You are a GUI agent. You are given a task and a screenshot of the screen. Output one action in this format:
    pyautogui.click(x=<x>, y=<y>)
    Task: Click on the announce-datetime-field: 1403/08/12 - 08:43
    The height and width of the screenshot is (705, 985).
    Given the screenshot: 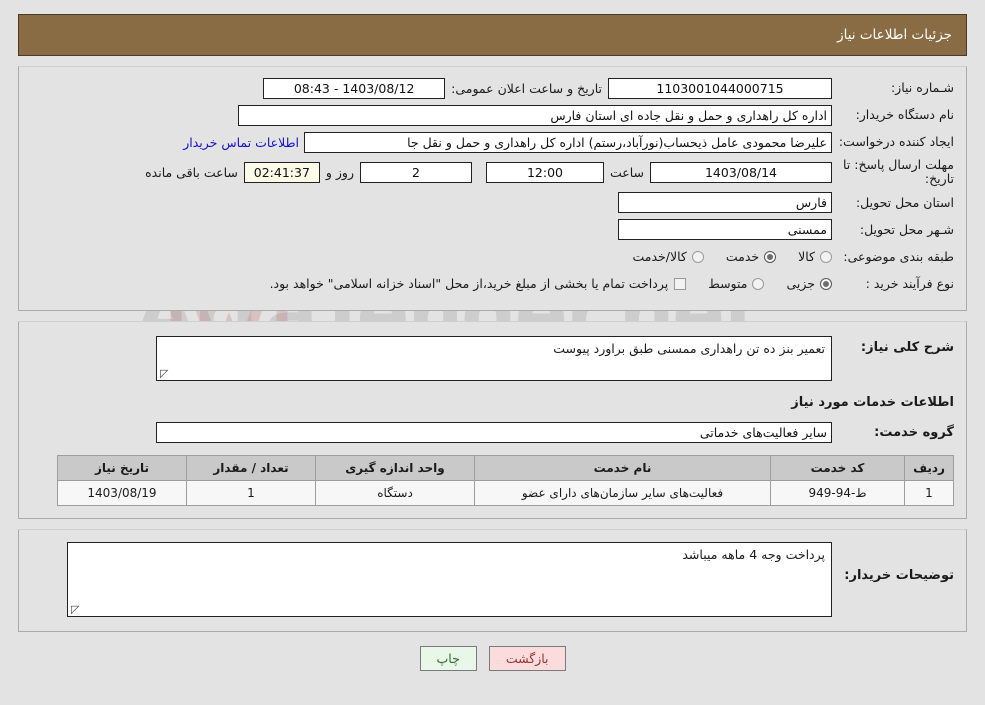 What is the action you would take?
    pyautogui.click(x=354, y=88)
    